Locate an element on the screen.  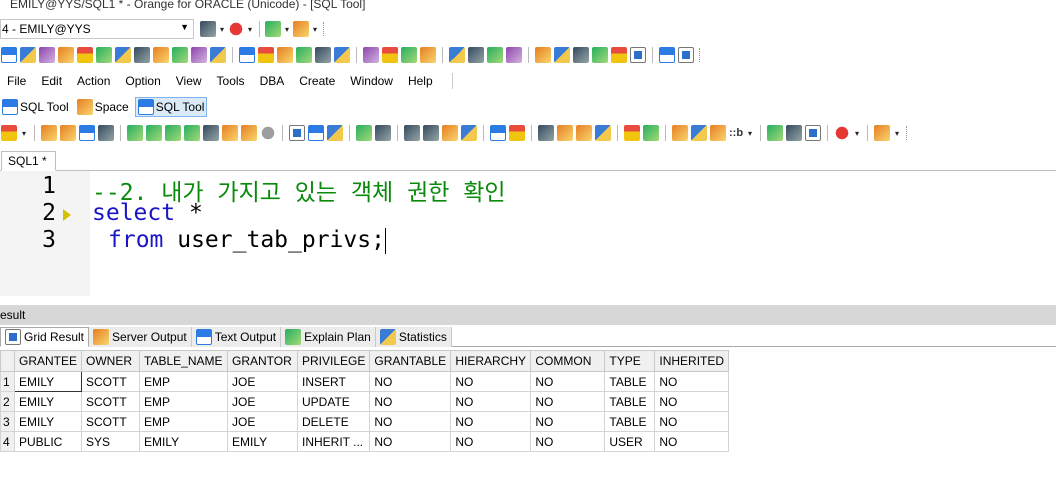
text-view-icon is located at coordinates (316, 133).